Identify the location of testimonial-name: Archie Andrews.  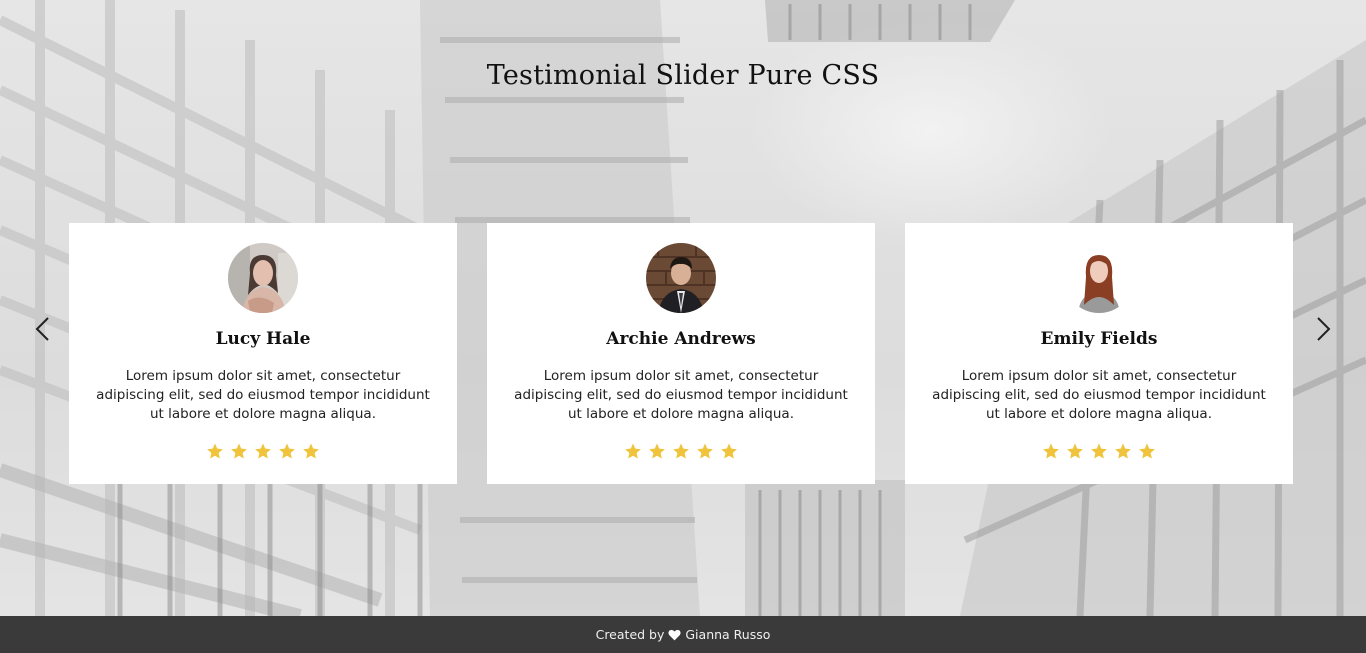
(681, 339).